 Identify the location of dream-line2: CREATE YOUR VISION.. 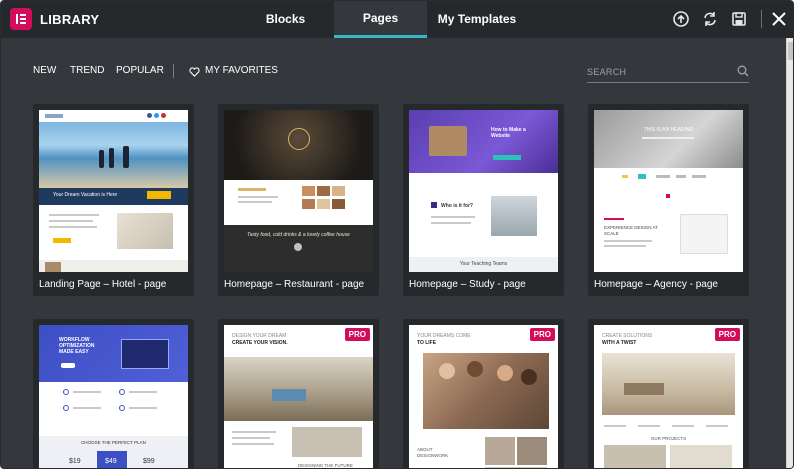
(260, 343).